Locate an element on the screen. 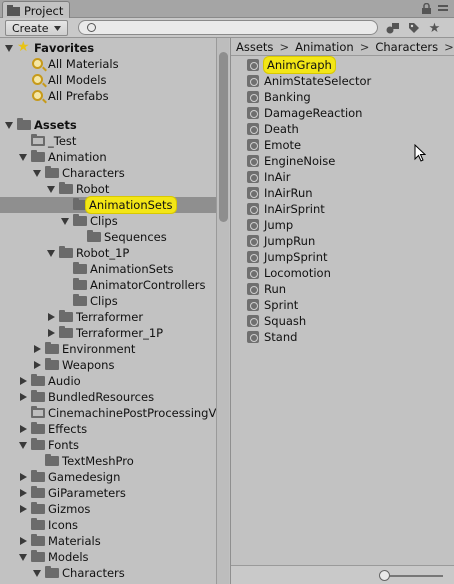  tree-item: Terraformer is located at coordinates (108, 317).